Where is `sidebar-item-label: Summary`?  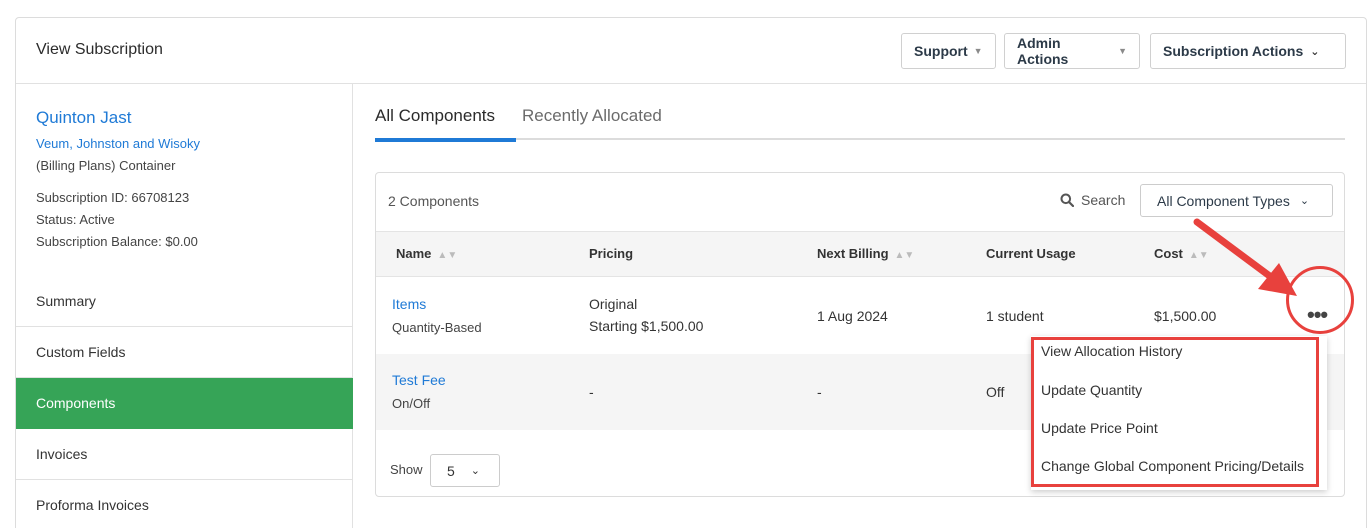
sidebar-item-label: Summary is located at coordinates (66, 301).